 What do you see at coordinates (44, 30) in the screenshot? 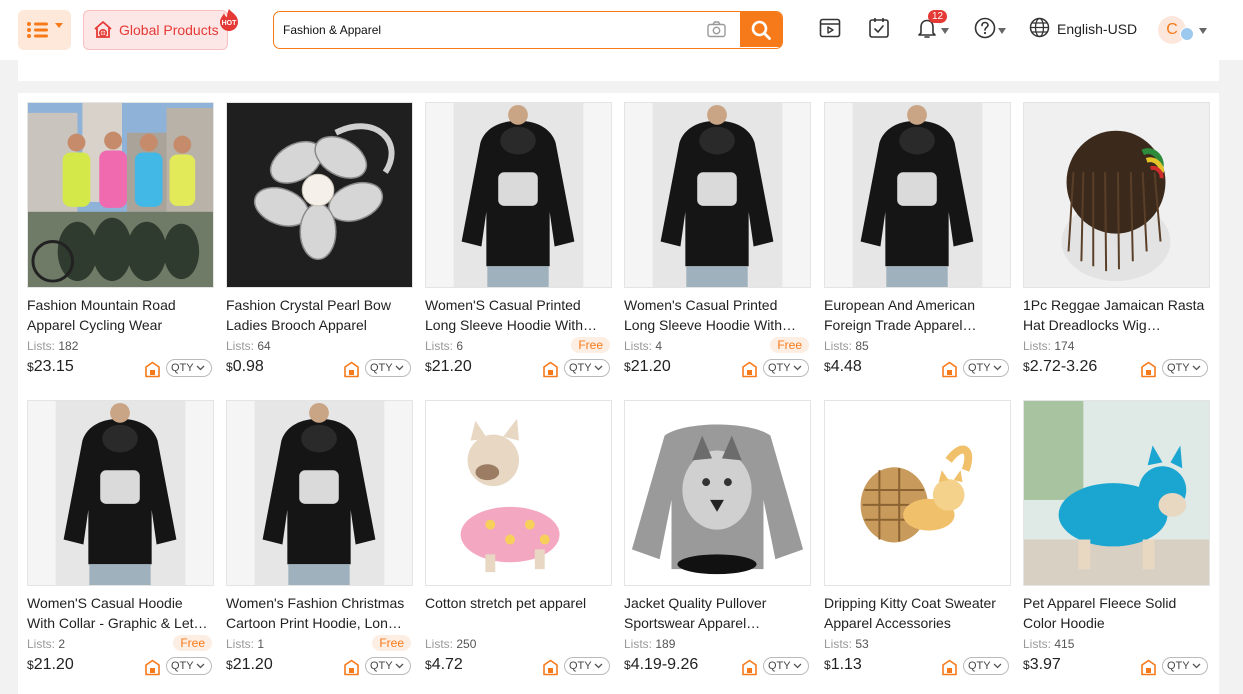
I see `category-menu-button` at bounding box center [44, 30].